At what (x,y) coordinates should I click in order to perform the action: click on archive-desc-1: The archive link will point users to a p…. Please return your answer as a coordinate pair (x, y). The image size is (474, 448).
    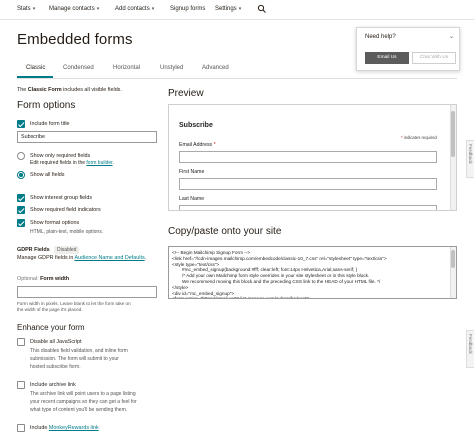
    Looking at the image, I should click on (83, 394).